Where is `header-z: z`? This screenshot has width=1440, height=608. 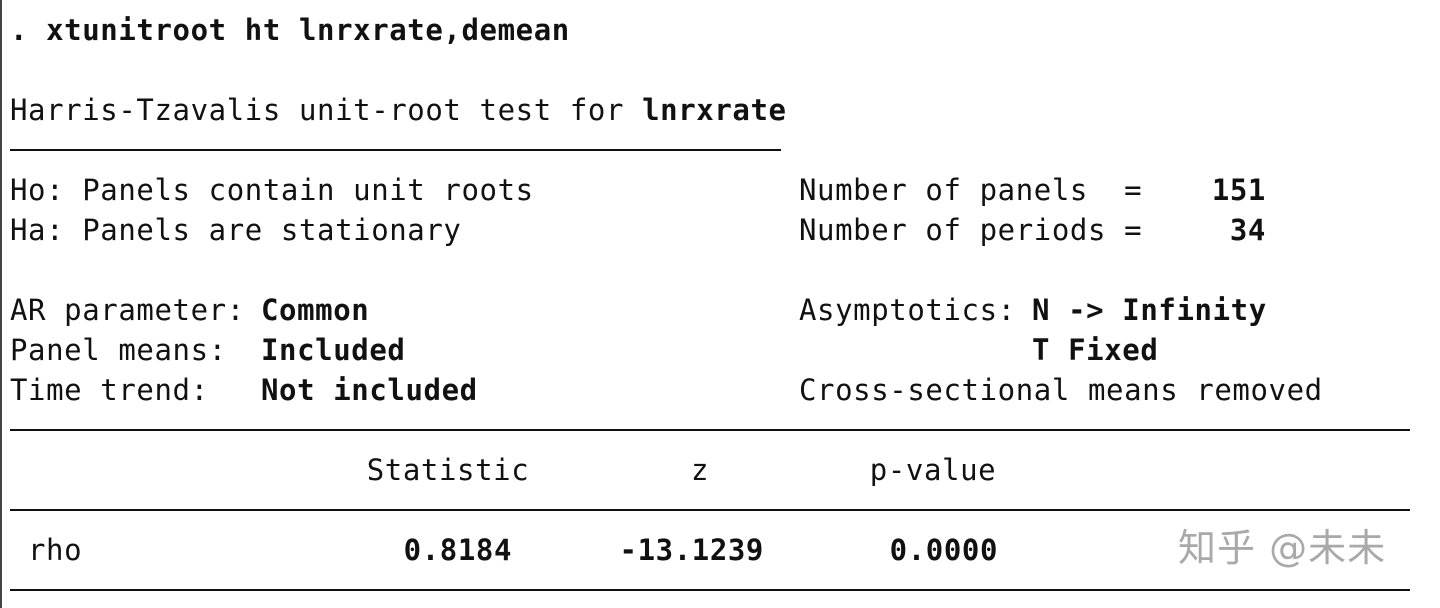 header-z: z is located at coordinates (700, 470).